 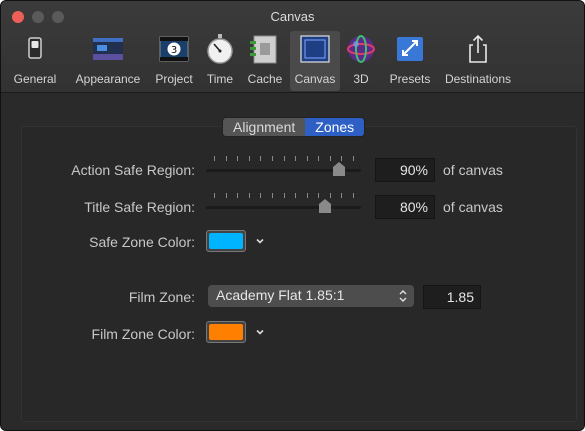 What do you see at coordinates (283, 207) in the screenshot?
I see `slider-track` at bounding box center [283, 207].